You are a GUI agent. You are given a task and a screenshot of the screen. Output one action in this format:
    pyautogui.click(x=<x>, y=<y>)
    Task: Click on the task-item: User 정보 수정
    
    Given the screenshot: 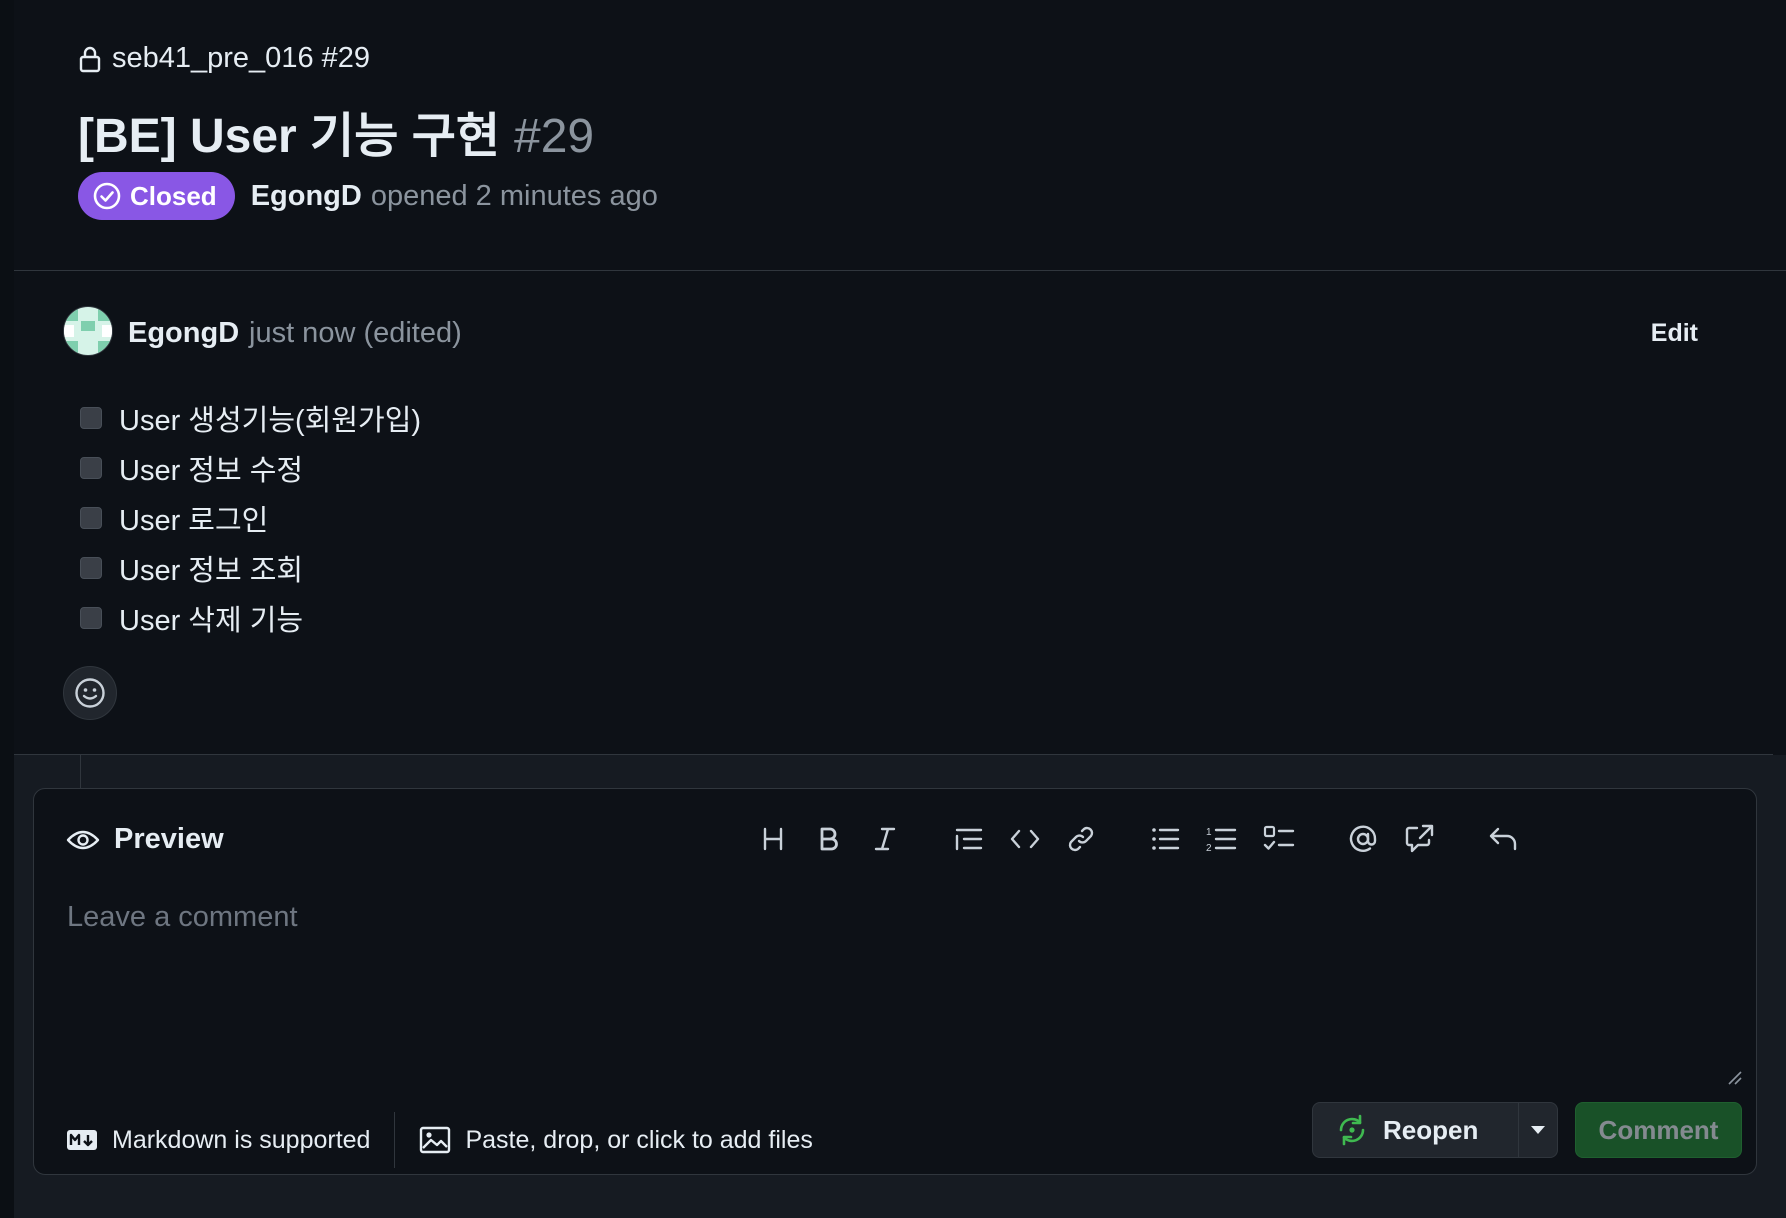 What is the action you would take?
    pyautogui.click(x=250, y=468)
    